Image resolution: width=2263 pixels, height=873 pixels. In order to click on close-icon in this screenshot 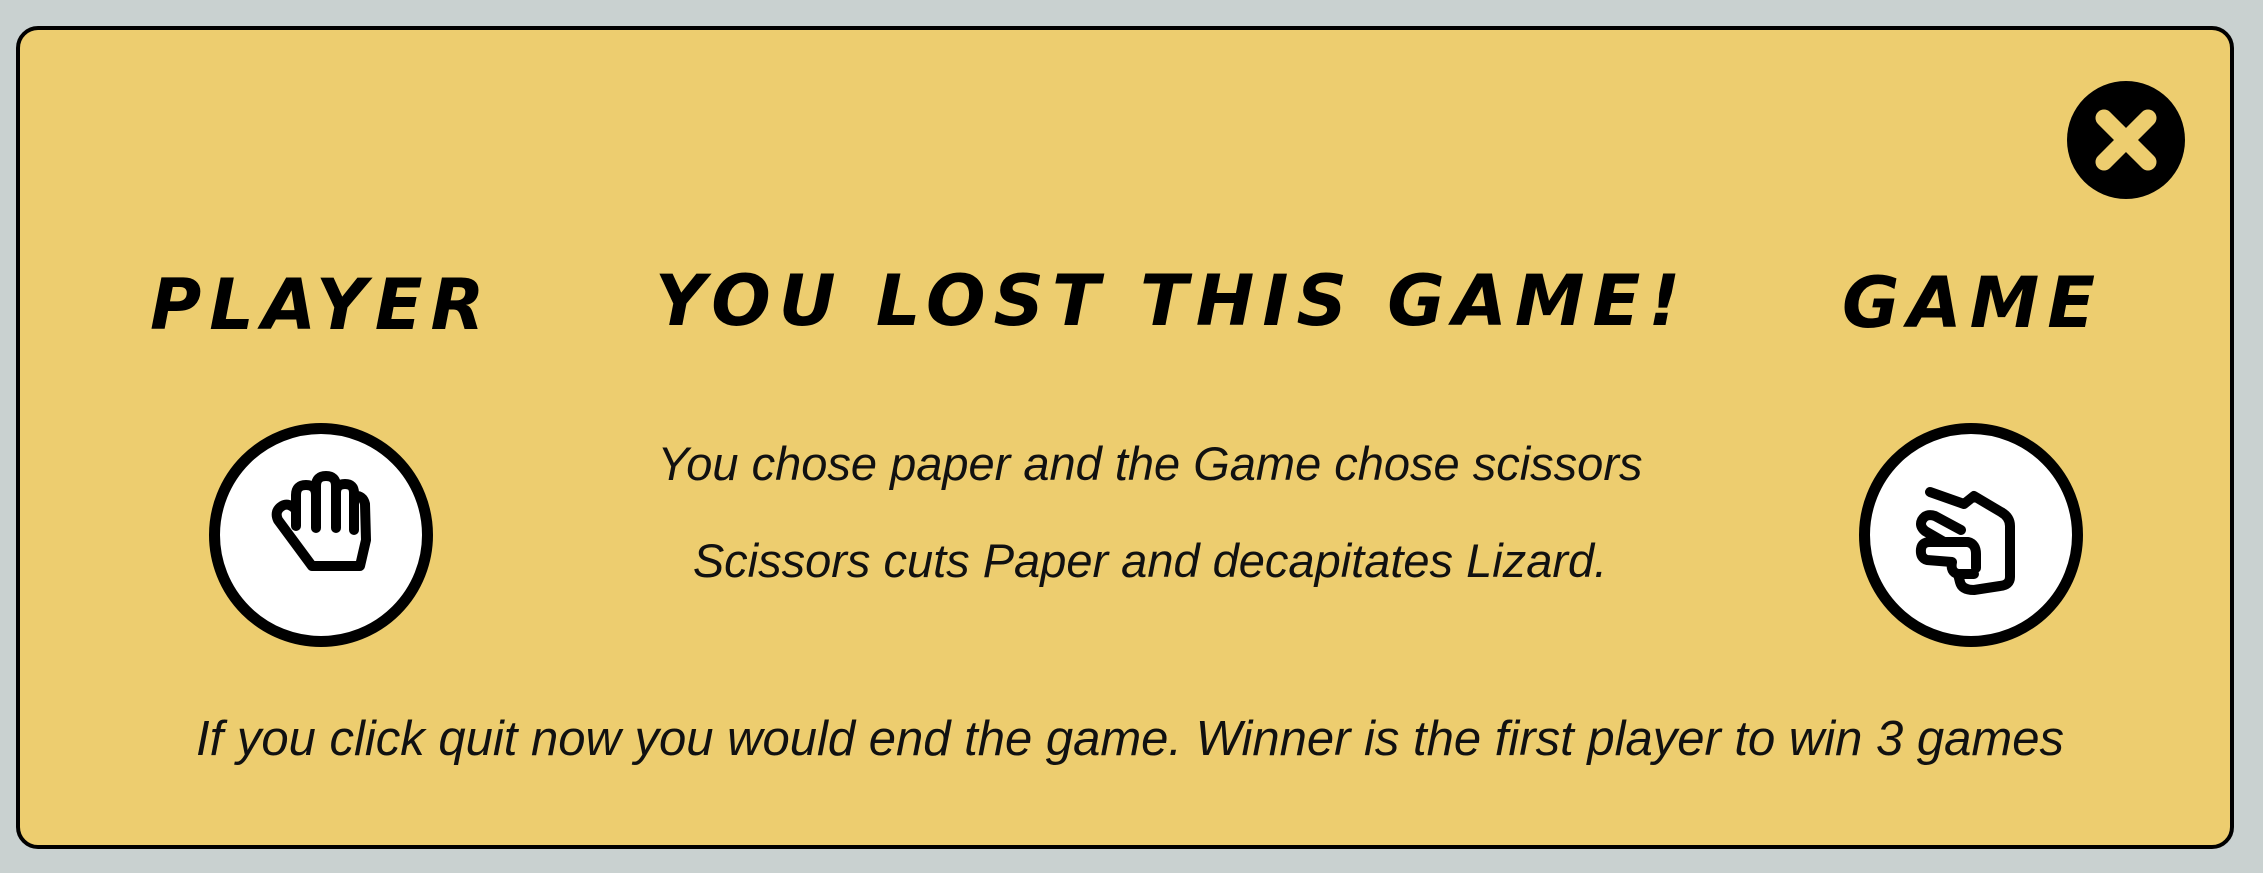, I will do `click(2126, 140)`.